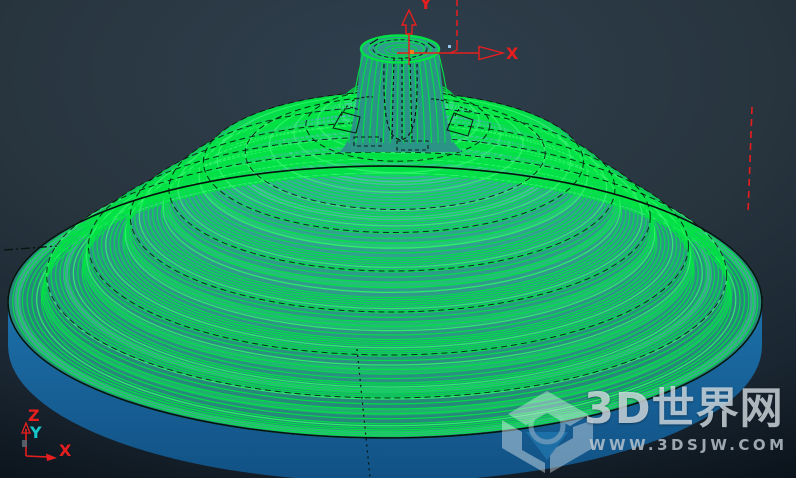 This screenshot has width=796, height=478. What do you see at coordinates (492, 53) in the screenshot?
I see `x-axis-arrowhead` at bounding box center [492, 53].